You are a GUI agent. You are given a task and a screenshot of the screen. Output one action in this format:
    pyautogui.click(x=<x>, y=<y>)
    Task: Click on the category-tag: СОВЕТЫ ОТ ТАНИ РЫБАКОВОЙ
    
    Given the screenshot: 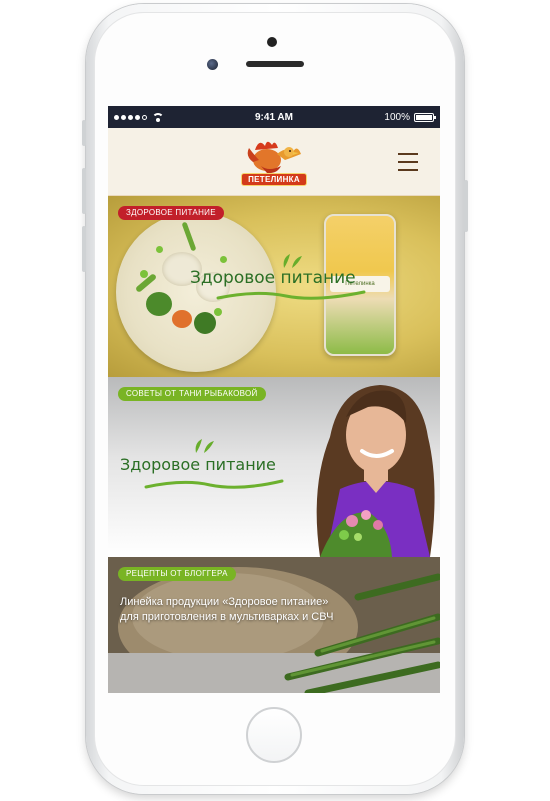 What is the action you would take?
    pyautogui.click(x=192, y=394)
    